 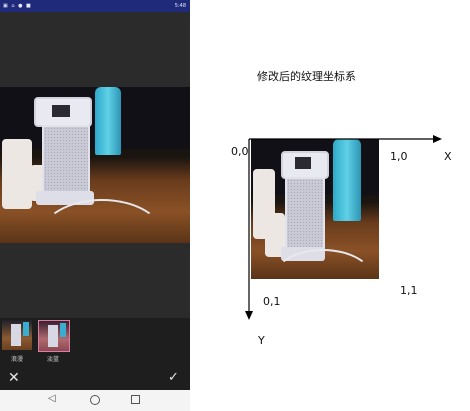 I want to click on x-axis-label: X, so click(x=448, y=156).